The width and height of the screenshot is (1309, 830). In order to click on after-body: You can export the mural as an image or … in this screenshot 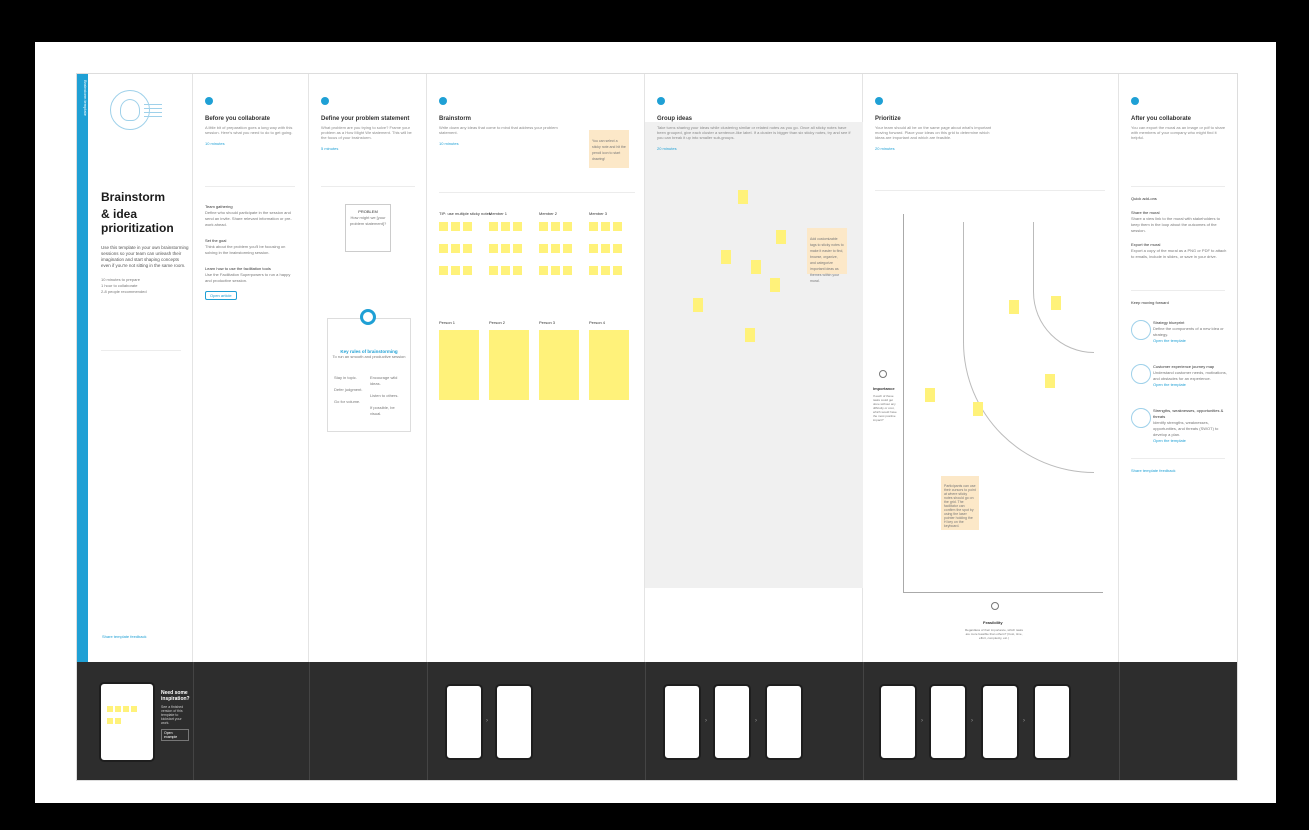, I will do `click(1178, 132)`.